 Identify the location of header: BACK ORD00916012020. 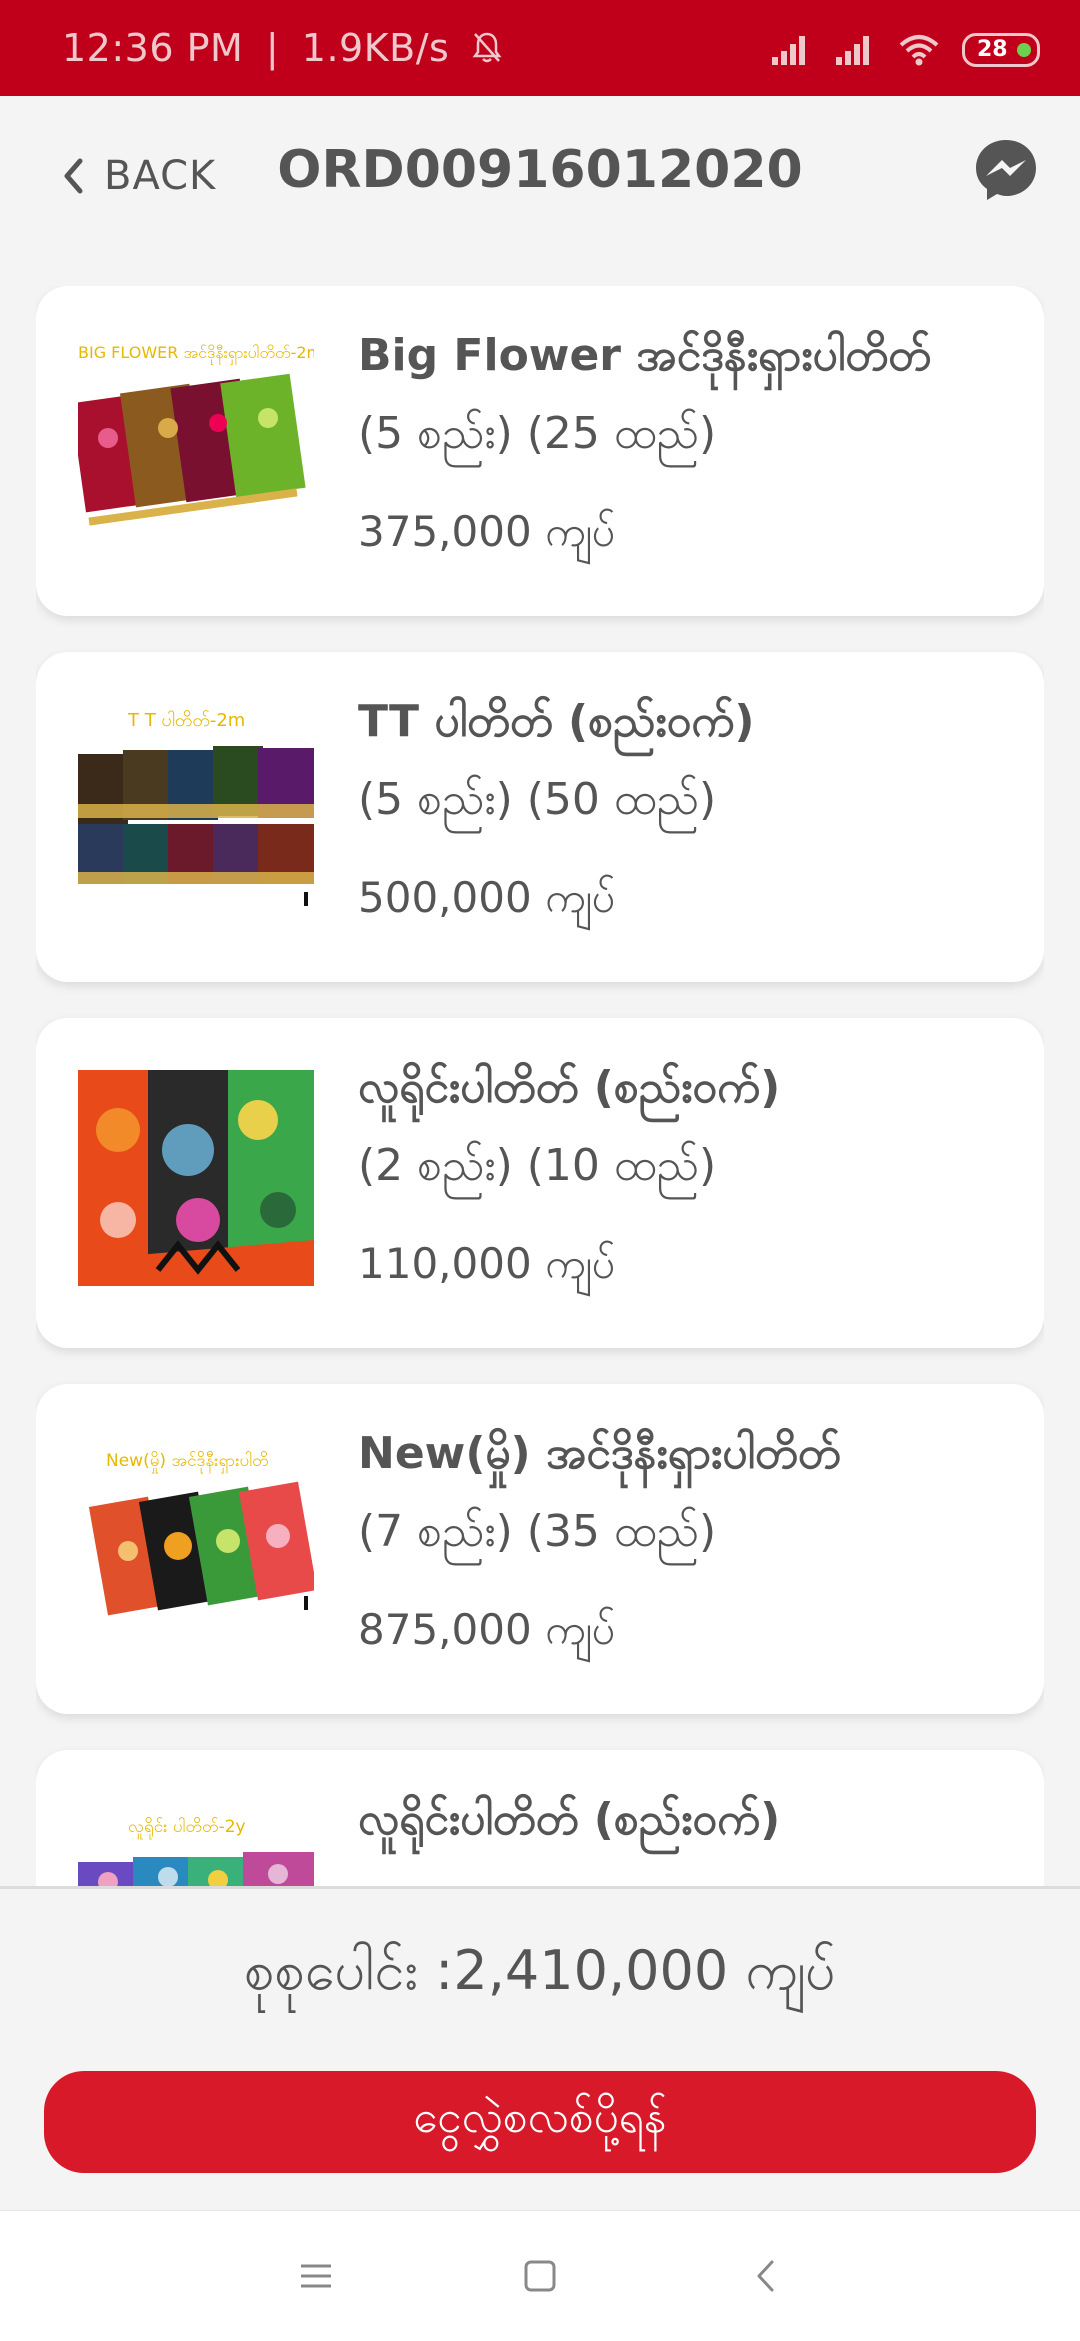
(540, 176).